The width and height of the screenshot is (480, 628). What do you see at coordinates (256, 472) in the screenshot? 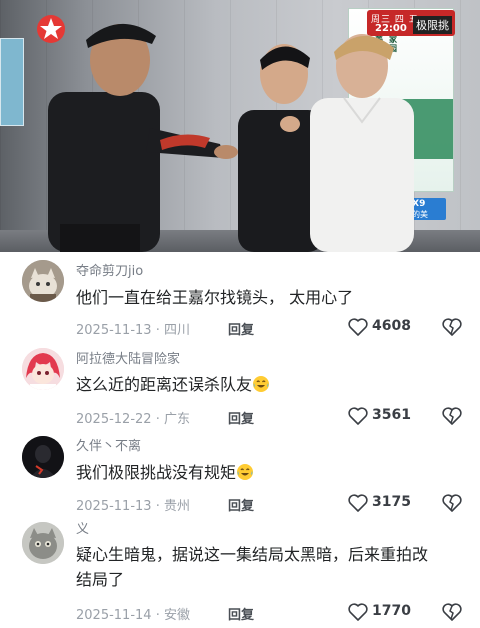
I see `comment-text: 我们极限挑战没有规矩` at bounding box center [256, 472].